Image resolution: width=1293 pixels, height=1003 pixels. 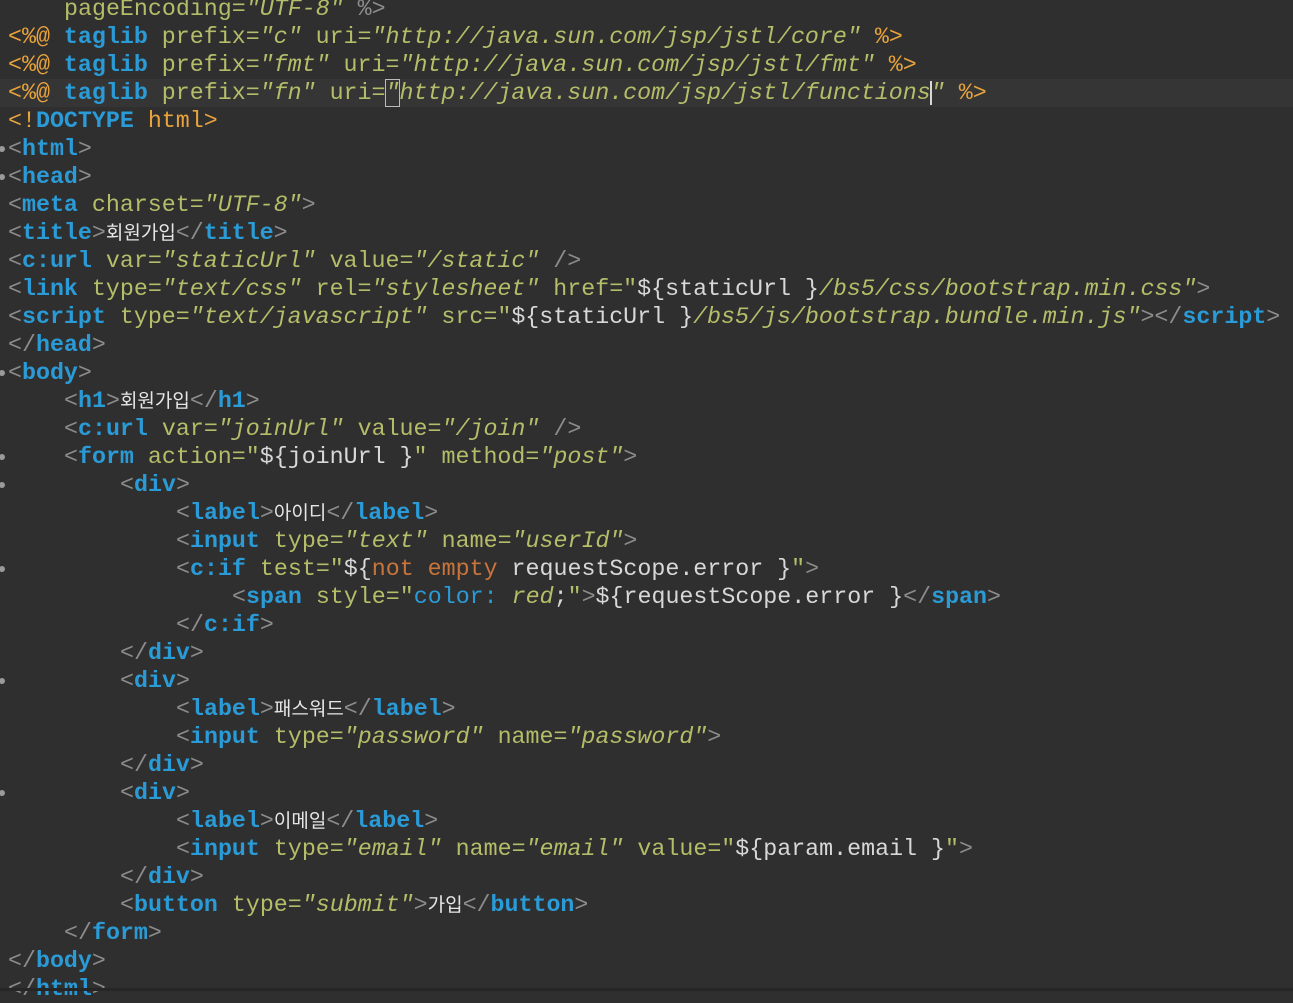 I want to click on code-line: <h1>회원가입</h1>, so click(x=646, y=401).